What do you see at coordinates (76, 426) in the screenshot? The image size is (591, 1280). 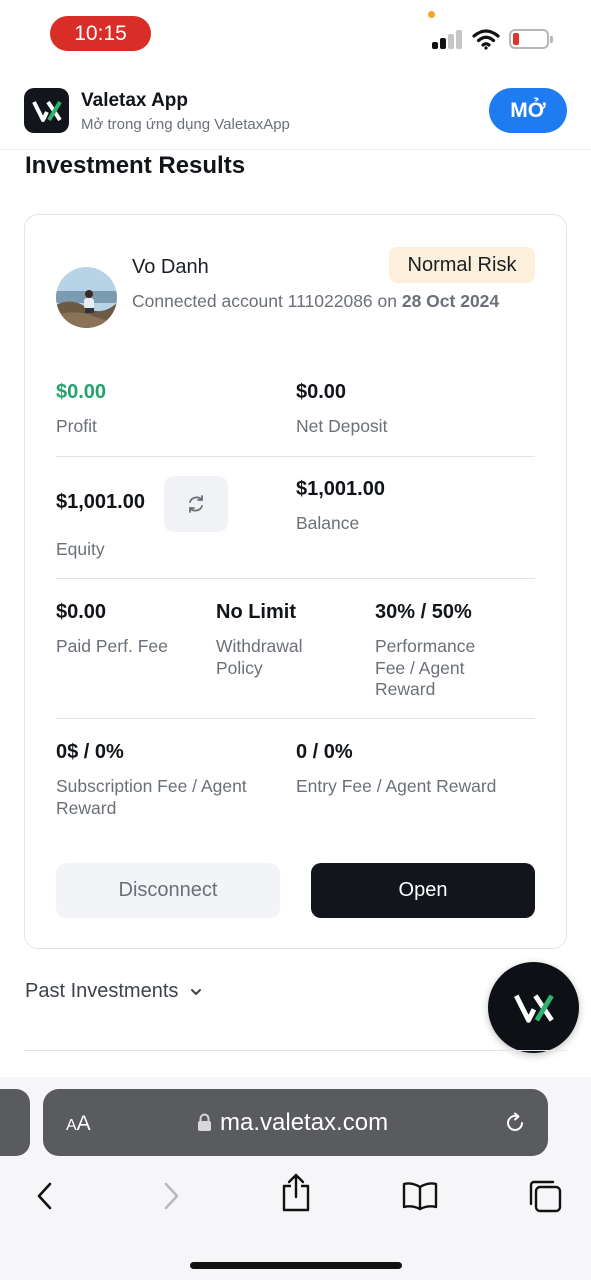 I see `profit-label: Profit` at bounding box center [76, 426].